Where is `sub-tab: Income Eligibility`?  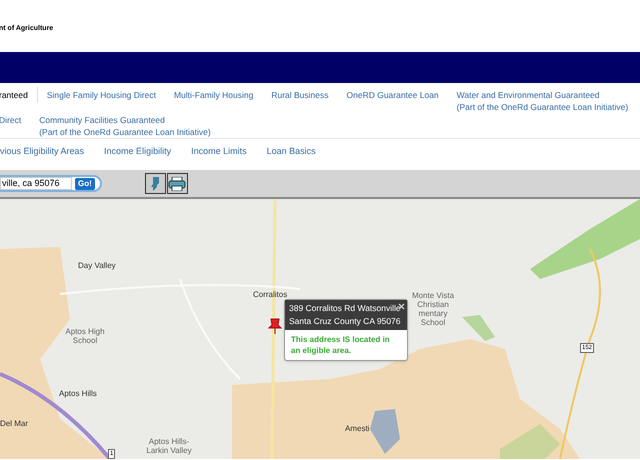
sub-tab: Income Eligibility is located at coordinates (138, 151).